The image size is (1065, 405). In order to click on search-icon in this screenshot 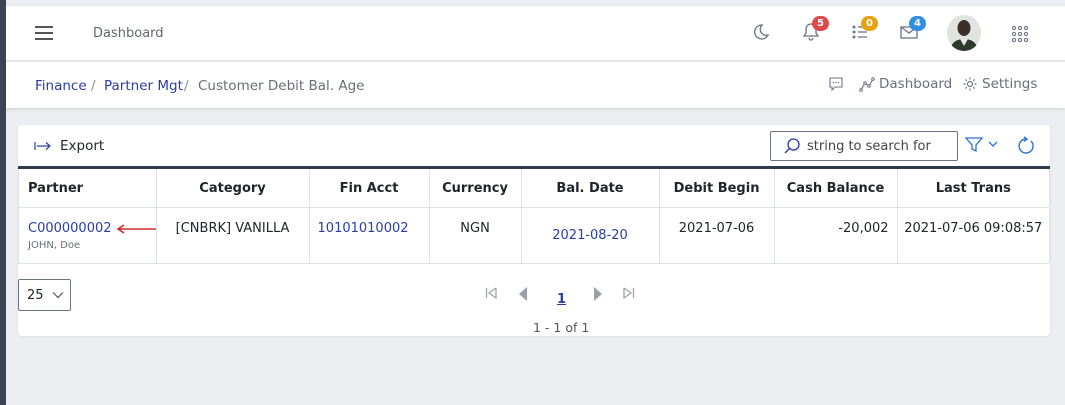, I will do `click(792, 146)`.